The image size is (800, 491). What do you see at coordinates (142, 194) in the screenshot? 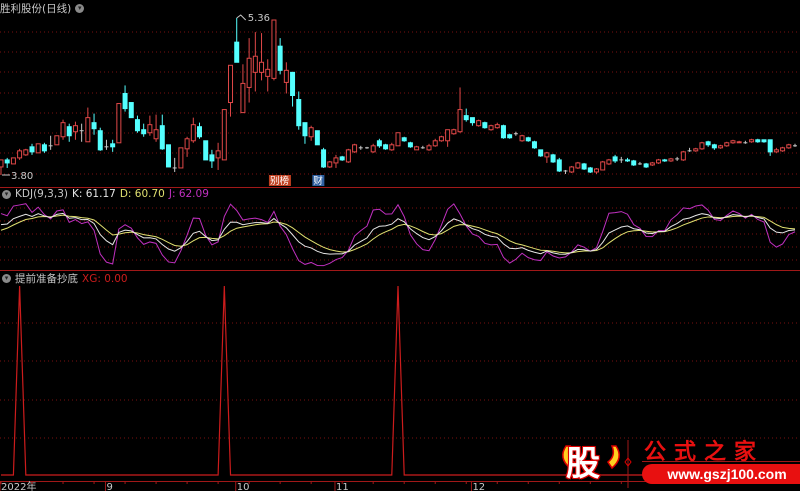
I see `kdj-d-value: D: 60.70` at bounding box center [142, 194].